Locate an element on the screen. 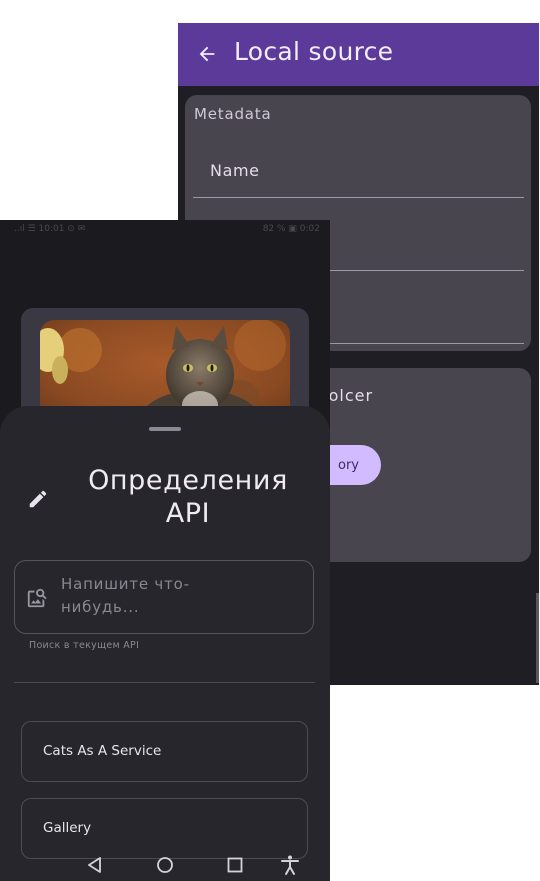 The image size is (540, 881). page-title: Local source is located at coordinates (314, 51).